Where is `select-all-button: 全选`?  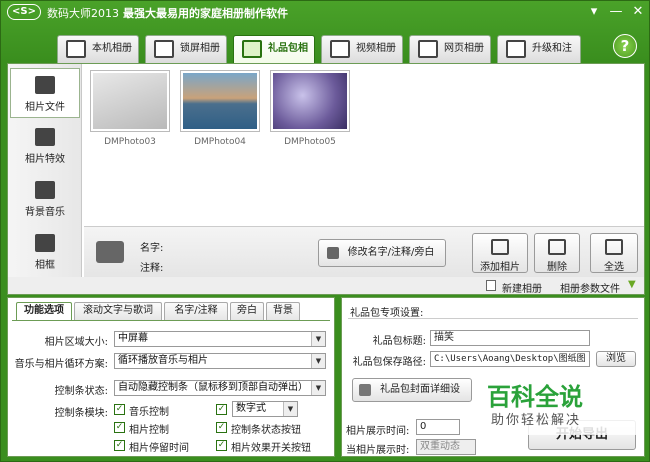 select-all-button: 全选 is located at coordinates (614, 253).